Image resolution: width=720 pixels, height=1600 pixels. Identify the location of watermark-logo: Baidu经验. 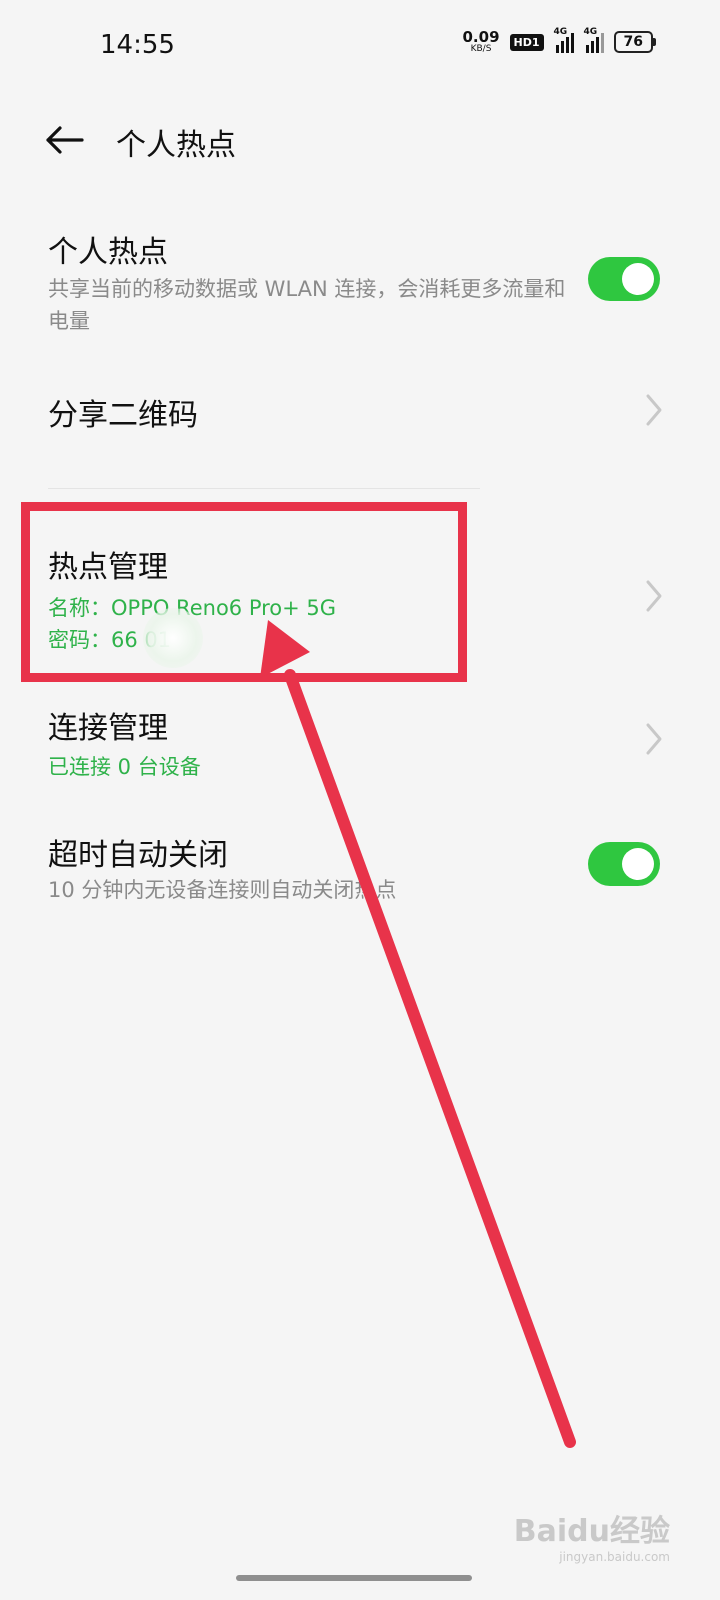
(591, 1531).